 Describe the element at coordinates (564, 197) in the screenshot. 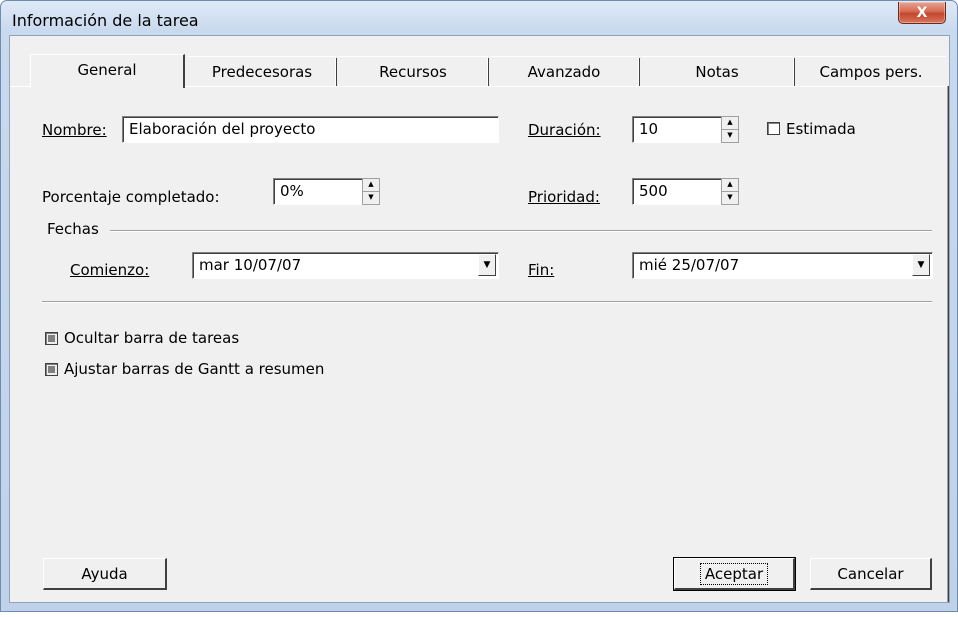

I see `prioridad-label: Prioridad:` at that location.